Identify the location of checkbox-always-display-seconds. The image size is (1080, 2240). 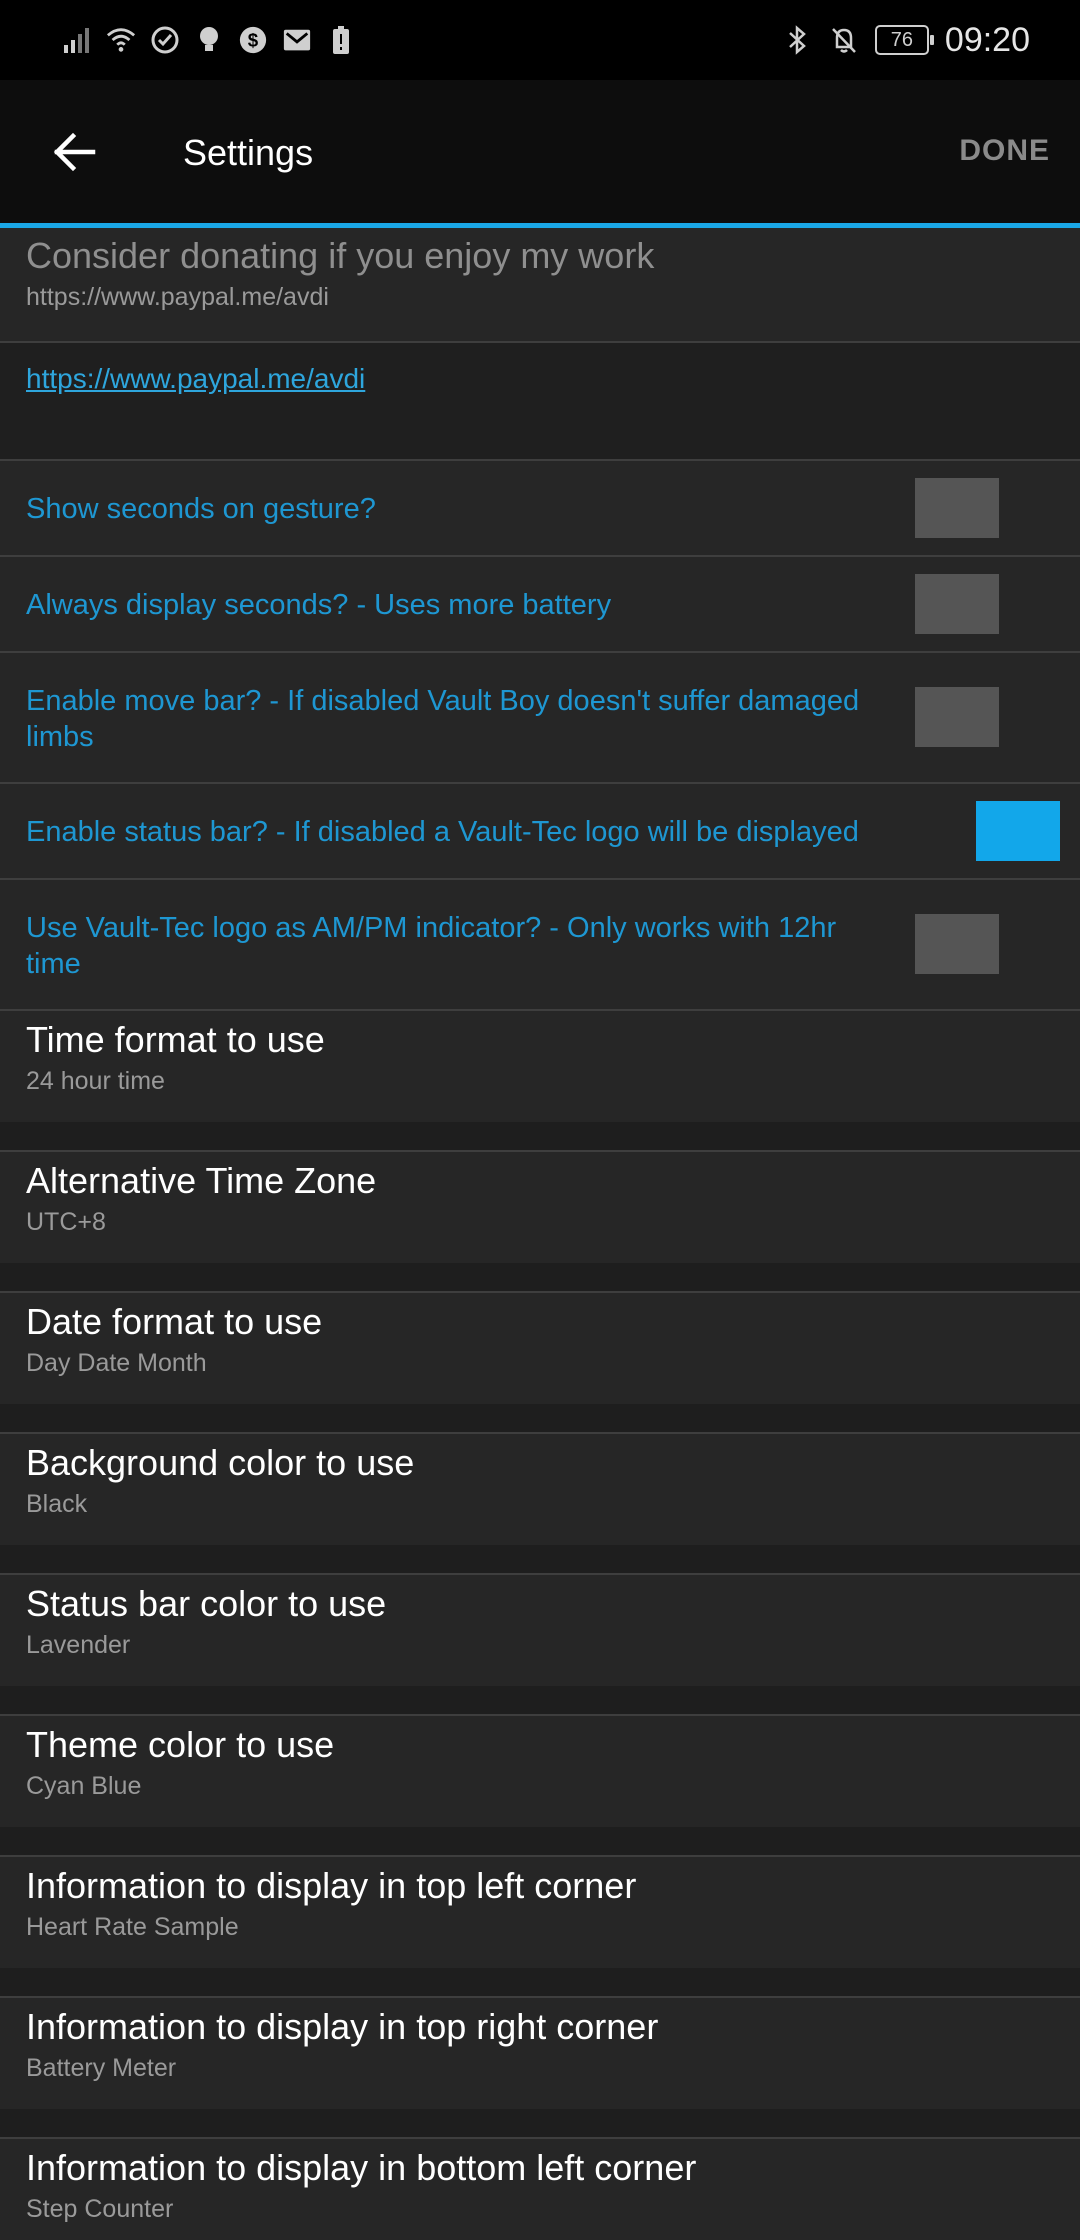
(957, 604).